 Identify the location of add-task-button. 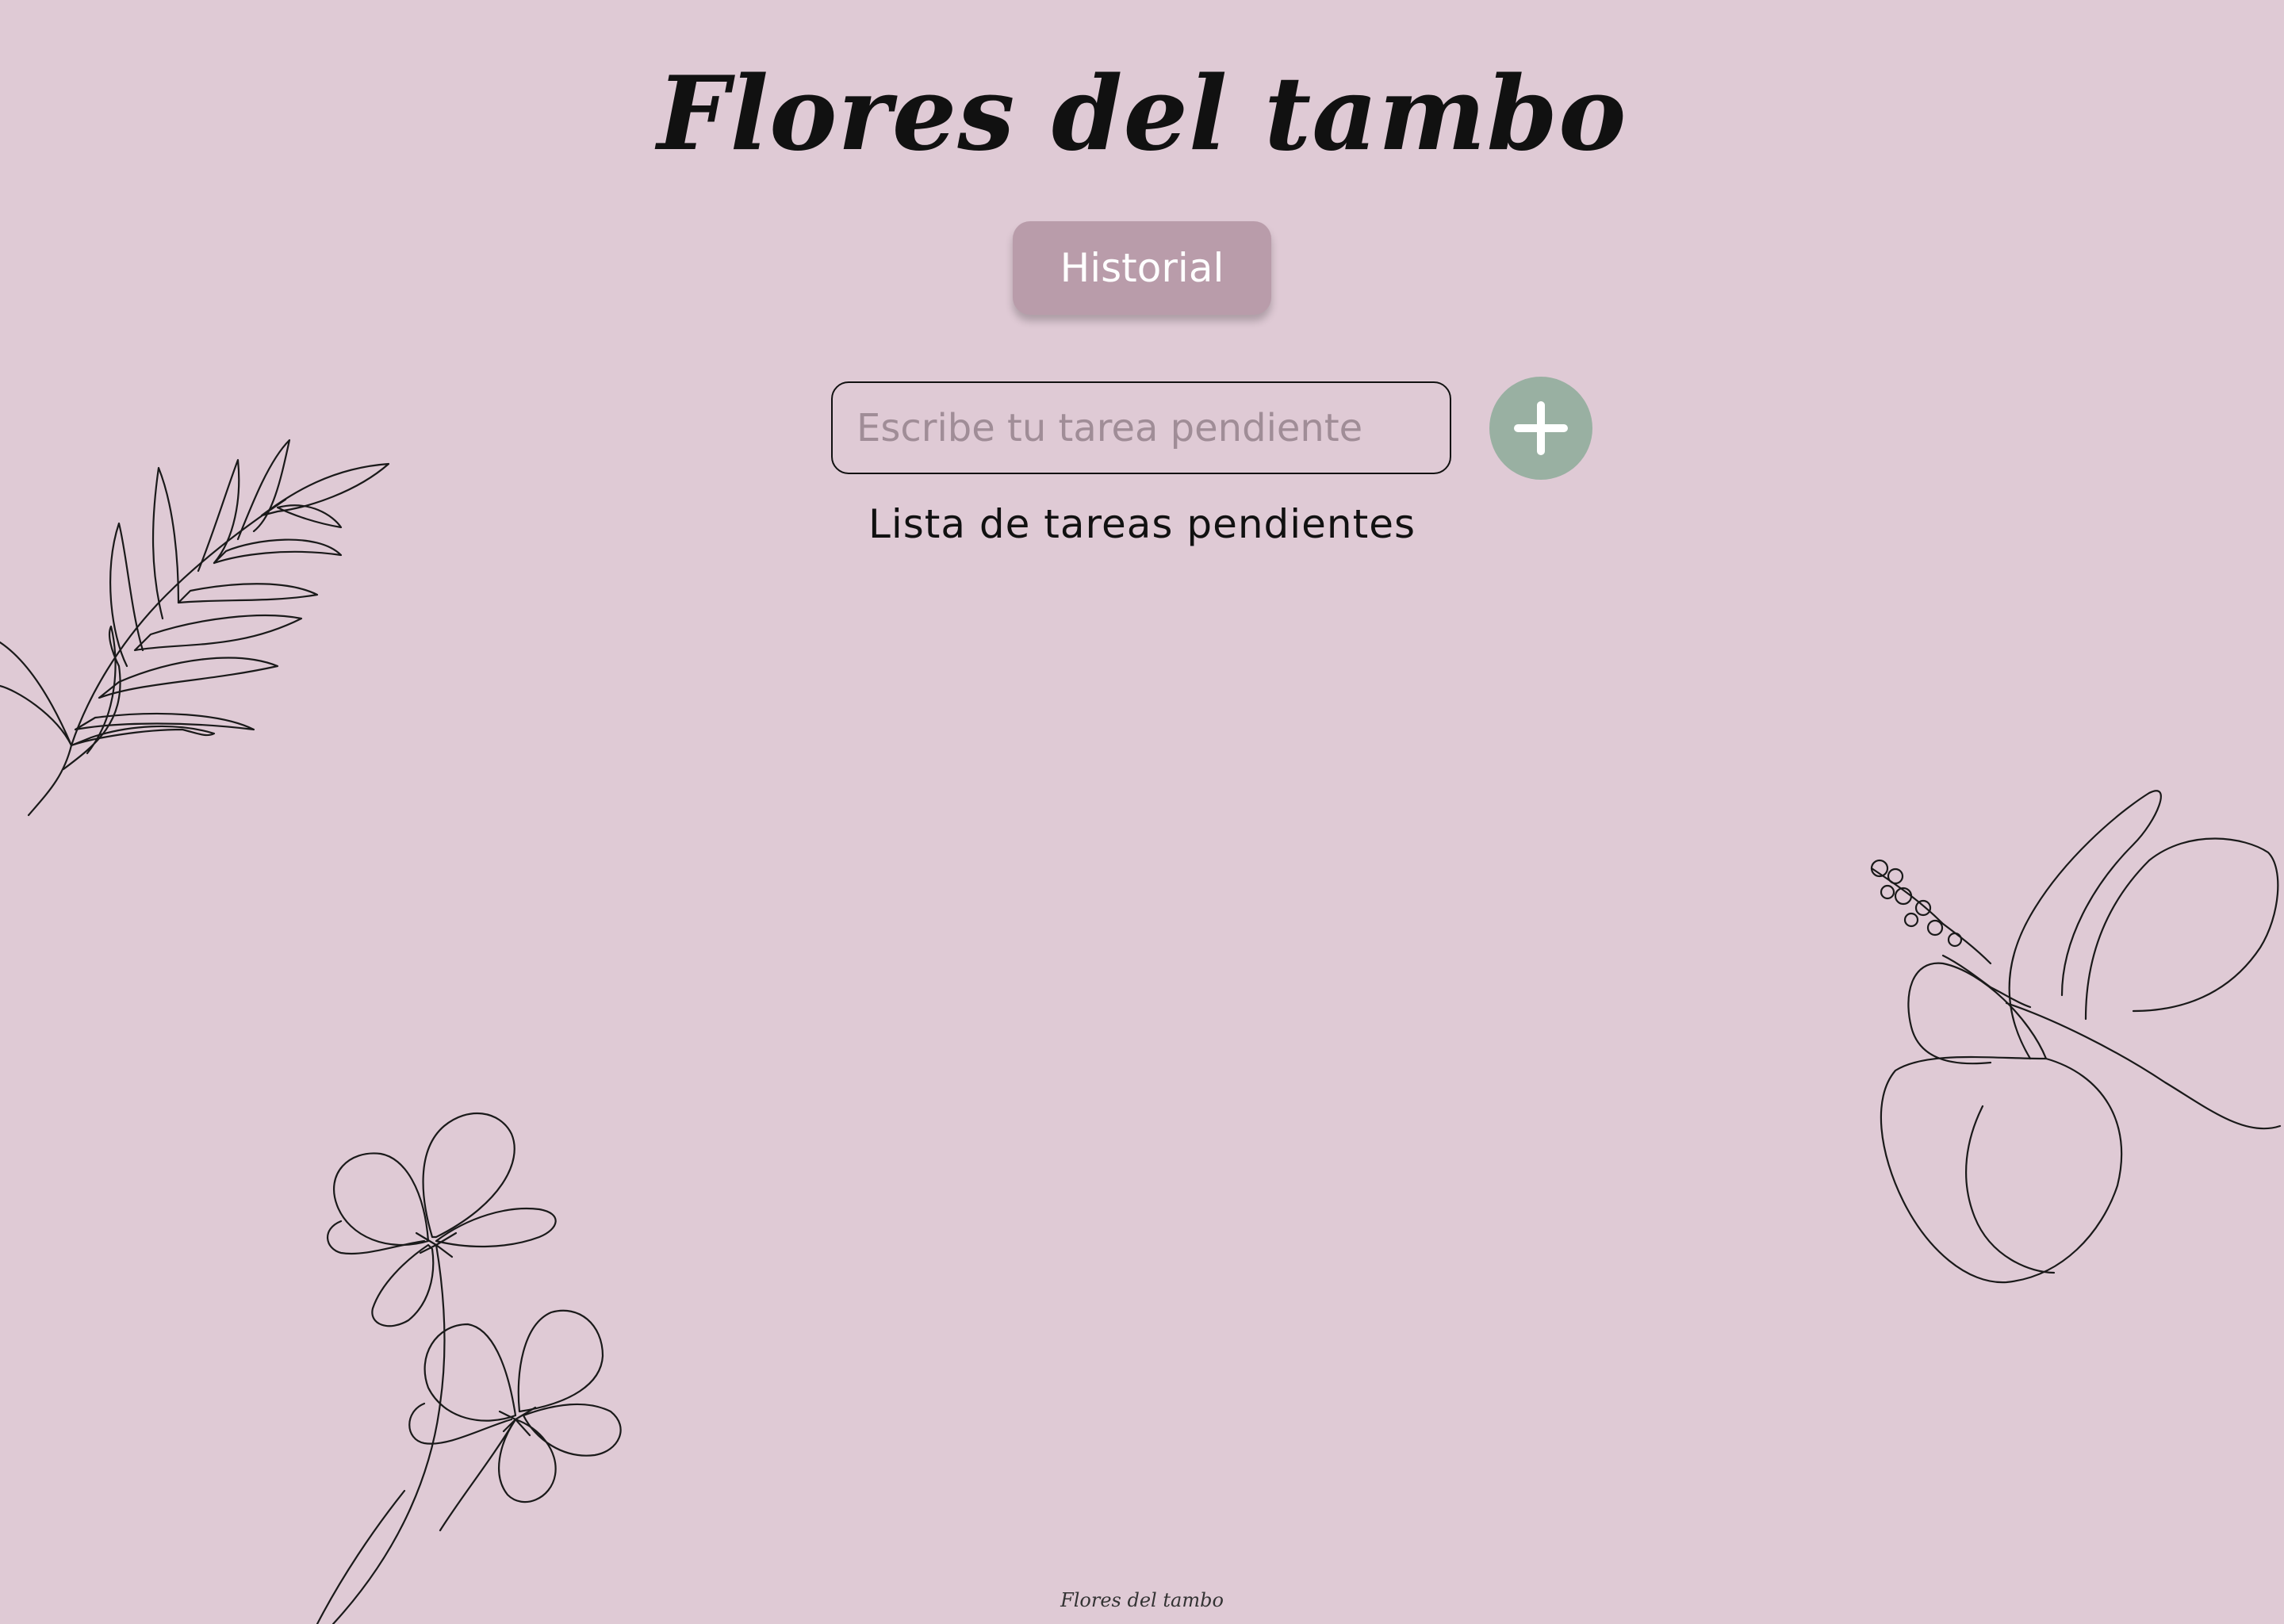
(1540, 429).